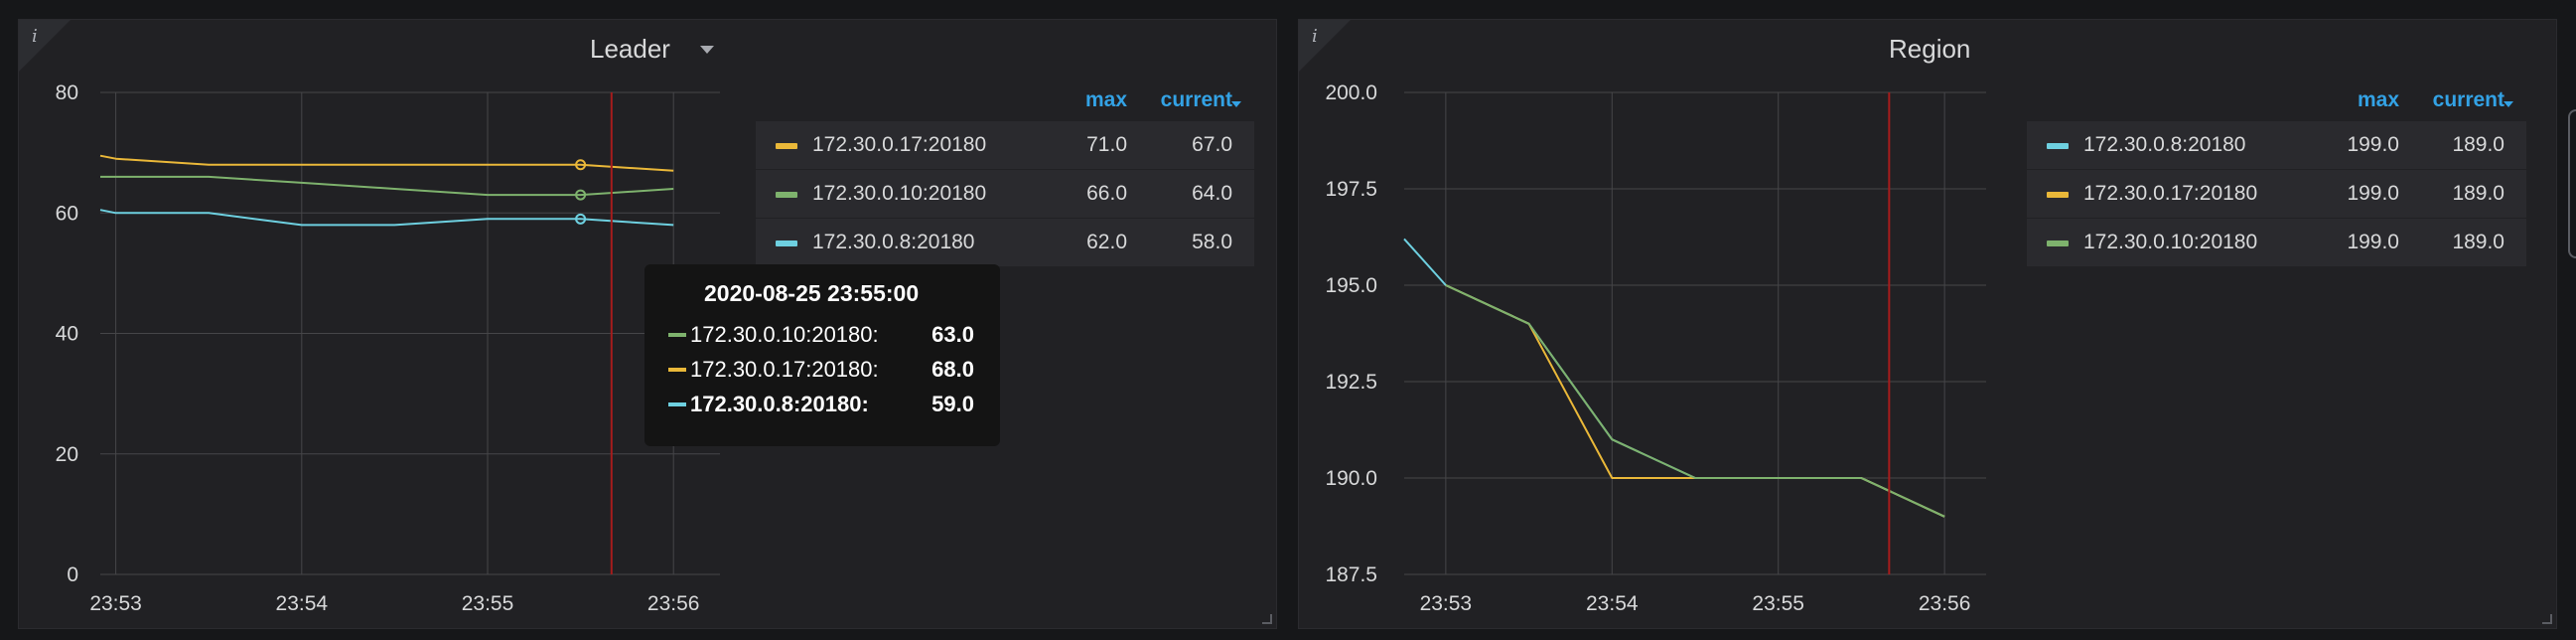  What do you see at coordinates (67, 214) in the screenshot?
I see `y-tick-label: 60` at bounding box center [67, 214].